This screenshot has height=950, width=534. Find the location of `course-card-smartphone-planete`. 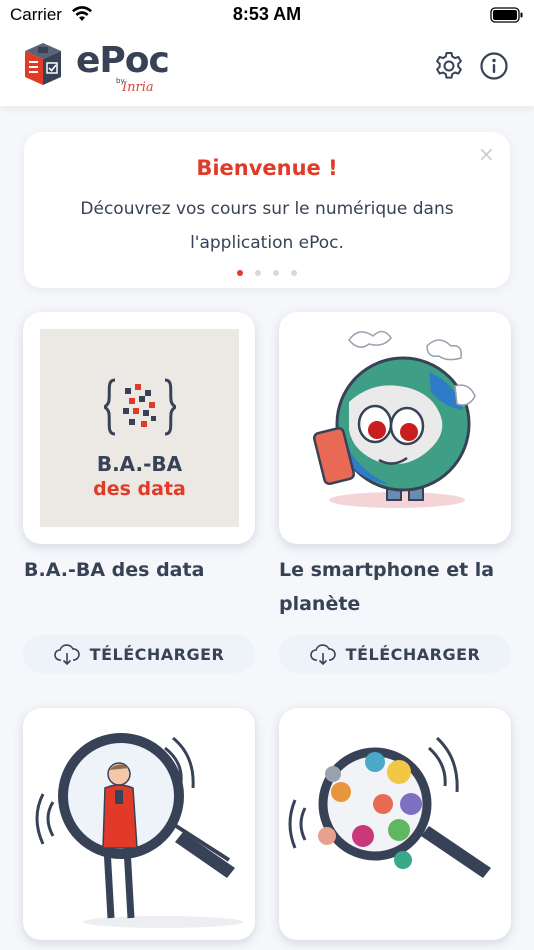

course-card-smartphone-planete is located at coordinates (395, 428).